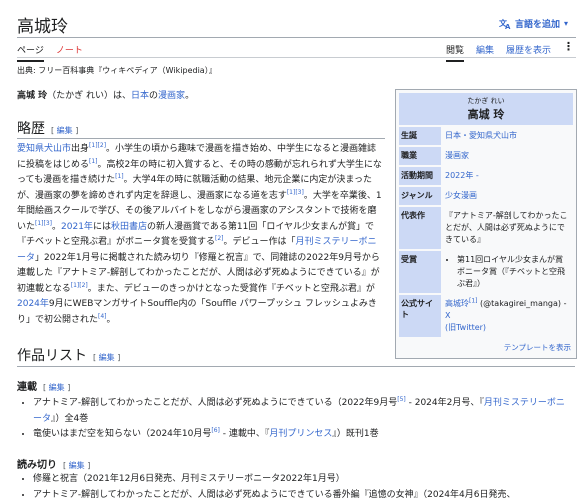 The image size is (586, 498). I want to click on tabs-divider, so click(296, 57).